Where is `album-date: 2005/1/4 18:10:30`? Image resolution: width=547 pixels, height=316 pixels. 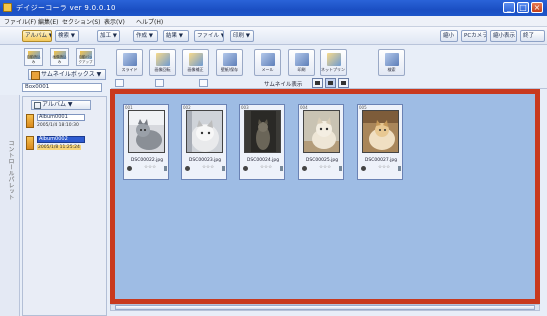 album-date: 2005/1/4 18:10:30 is located at coordinates (58, 125).